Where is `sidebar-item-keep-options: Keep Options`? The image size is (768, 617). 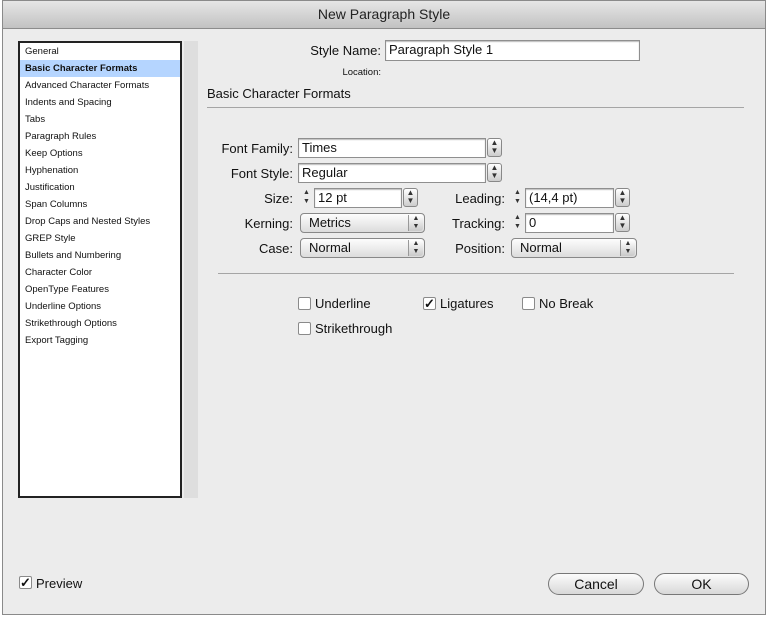 sidebar-item-keep-options: Keep Options is located at coordinates (100, 153).